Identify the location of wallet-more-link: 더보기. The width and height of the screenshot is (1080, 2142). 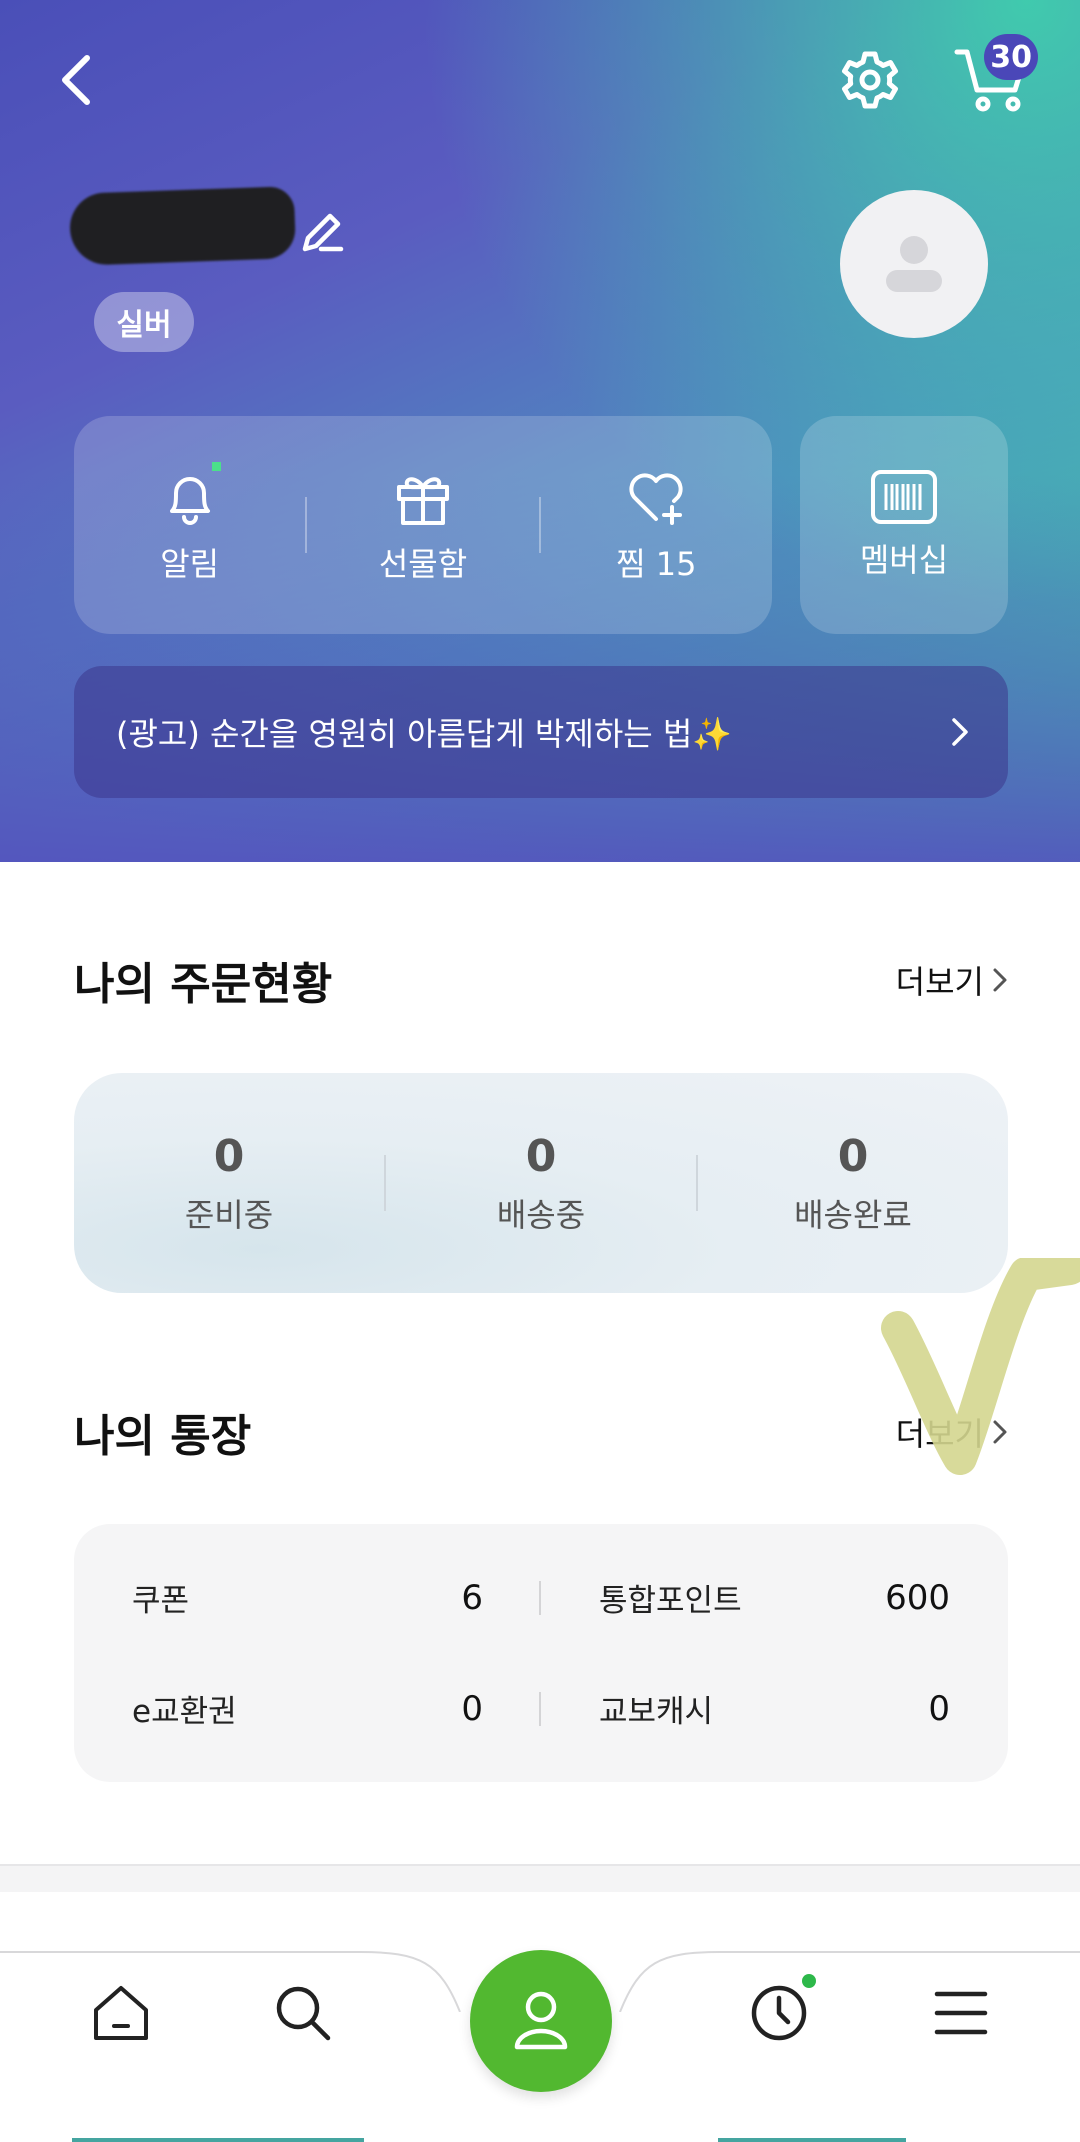
(952, 1432).